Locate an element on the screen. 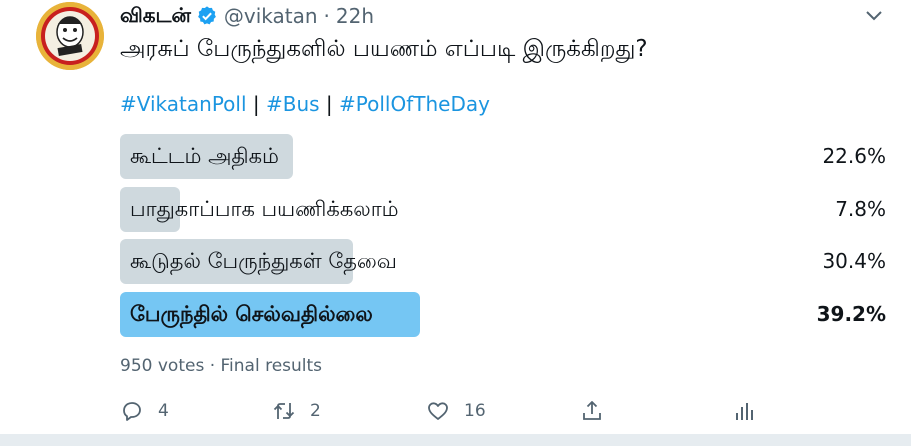  tweet-header: விகடன் @vikatan · 22h is located at coordinates (247, 16).